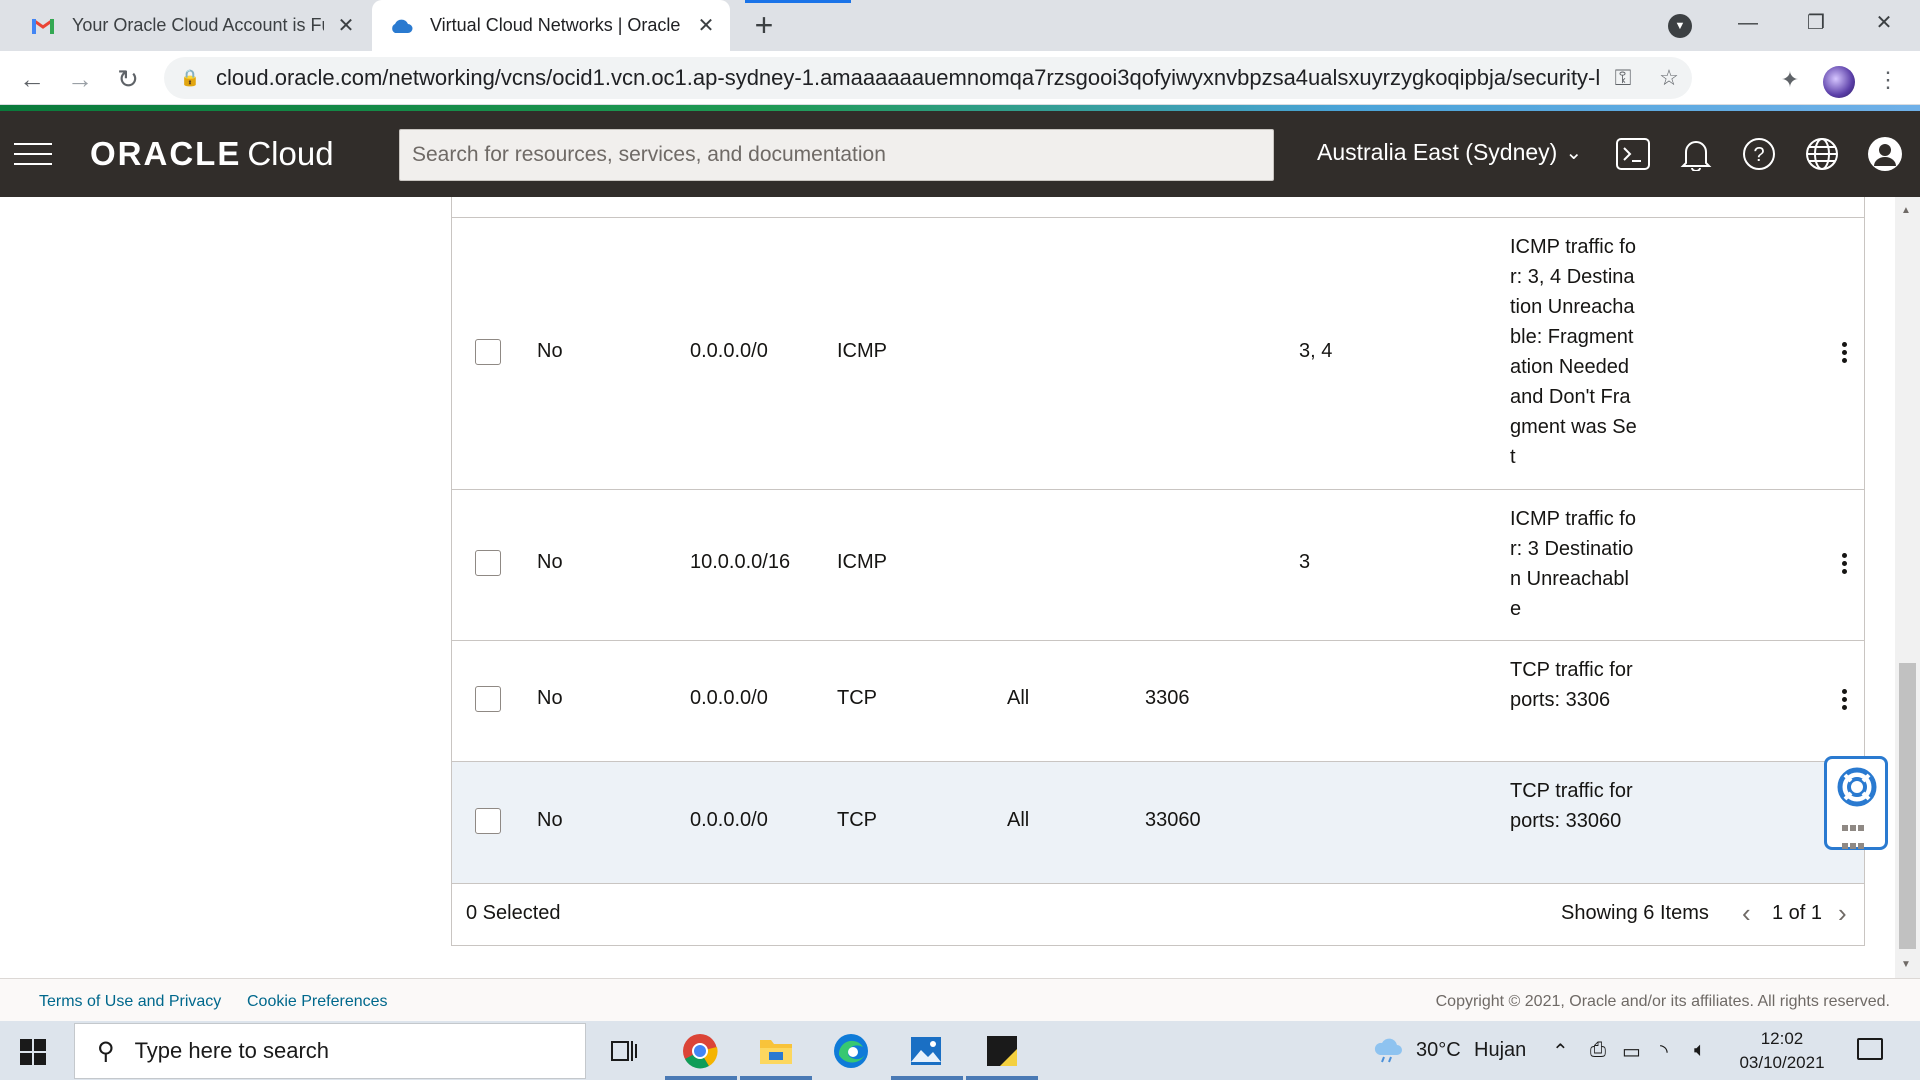 The height and width of the screenshot is (1080, 1920). What do you see at coordinates (557, 25) in the screenshot?
I see `tab-title: Virtual Cloud Networks | Oracle Cloud` at bounding box center [557, 25].